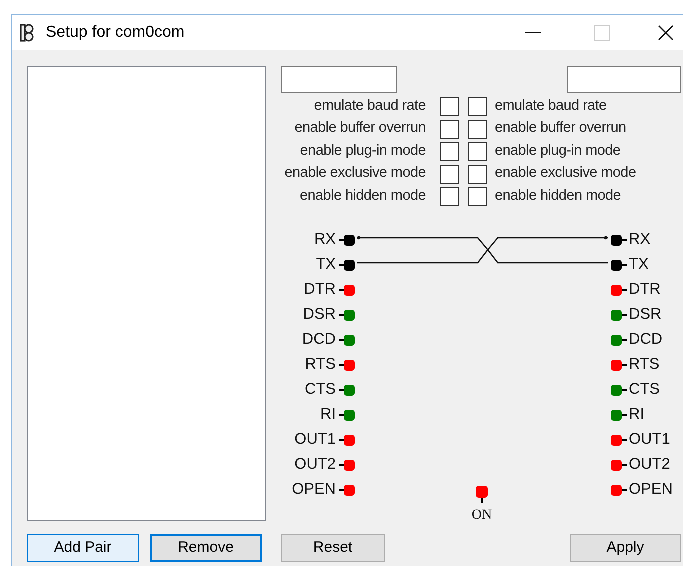 The image size is (683, 566). I want to click on dialog-button: Reset, so click(333, 548).